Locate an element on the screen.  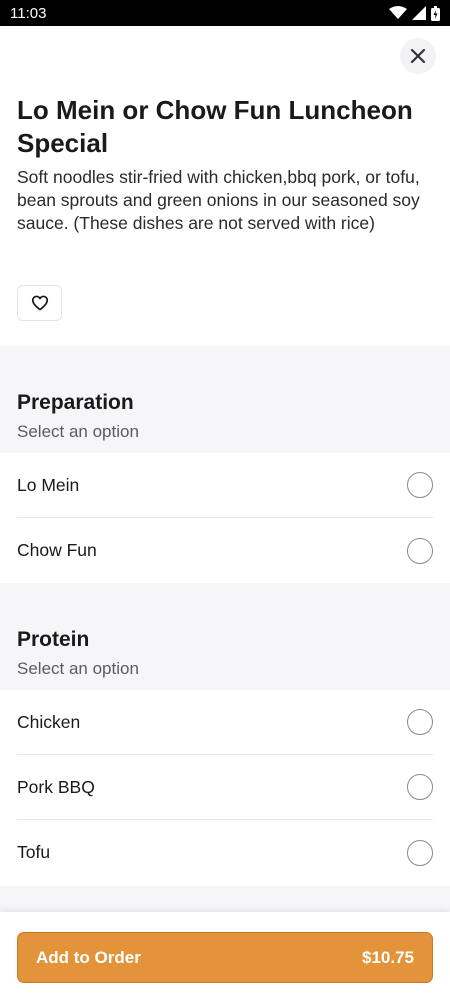
favorite-button is located at coordinates (39, 303).